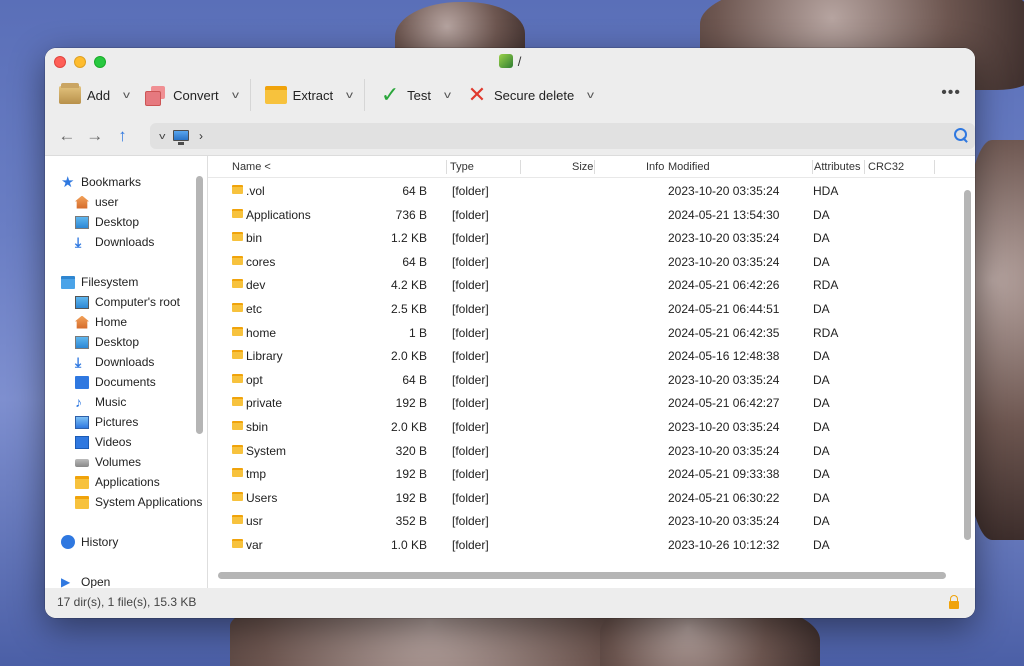  I want to click on lock-icon, so click(954, 602).